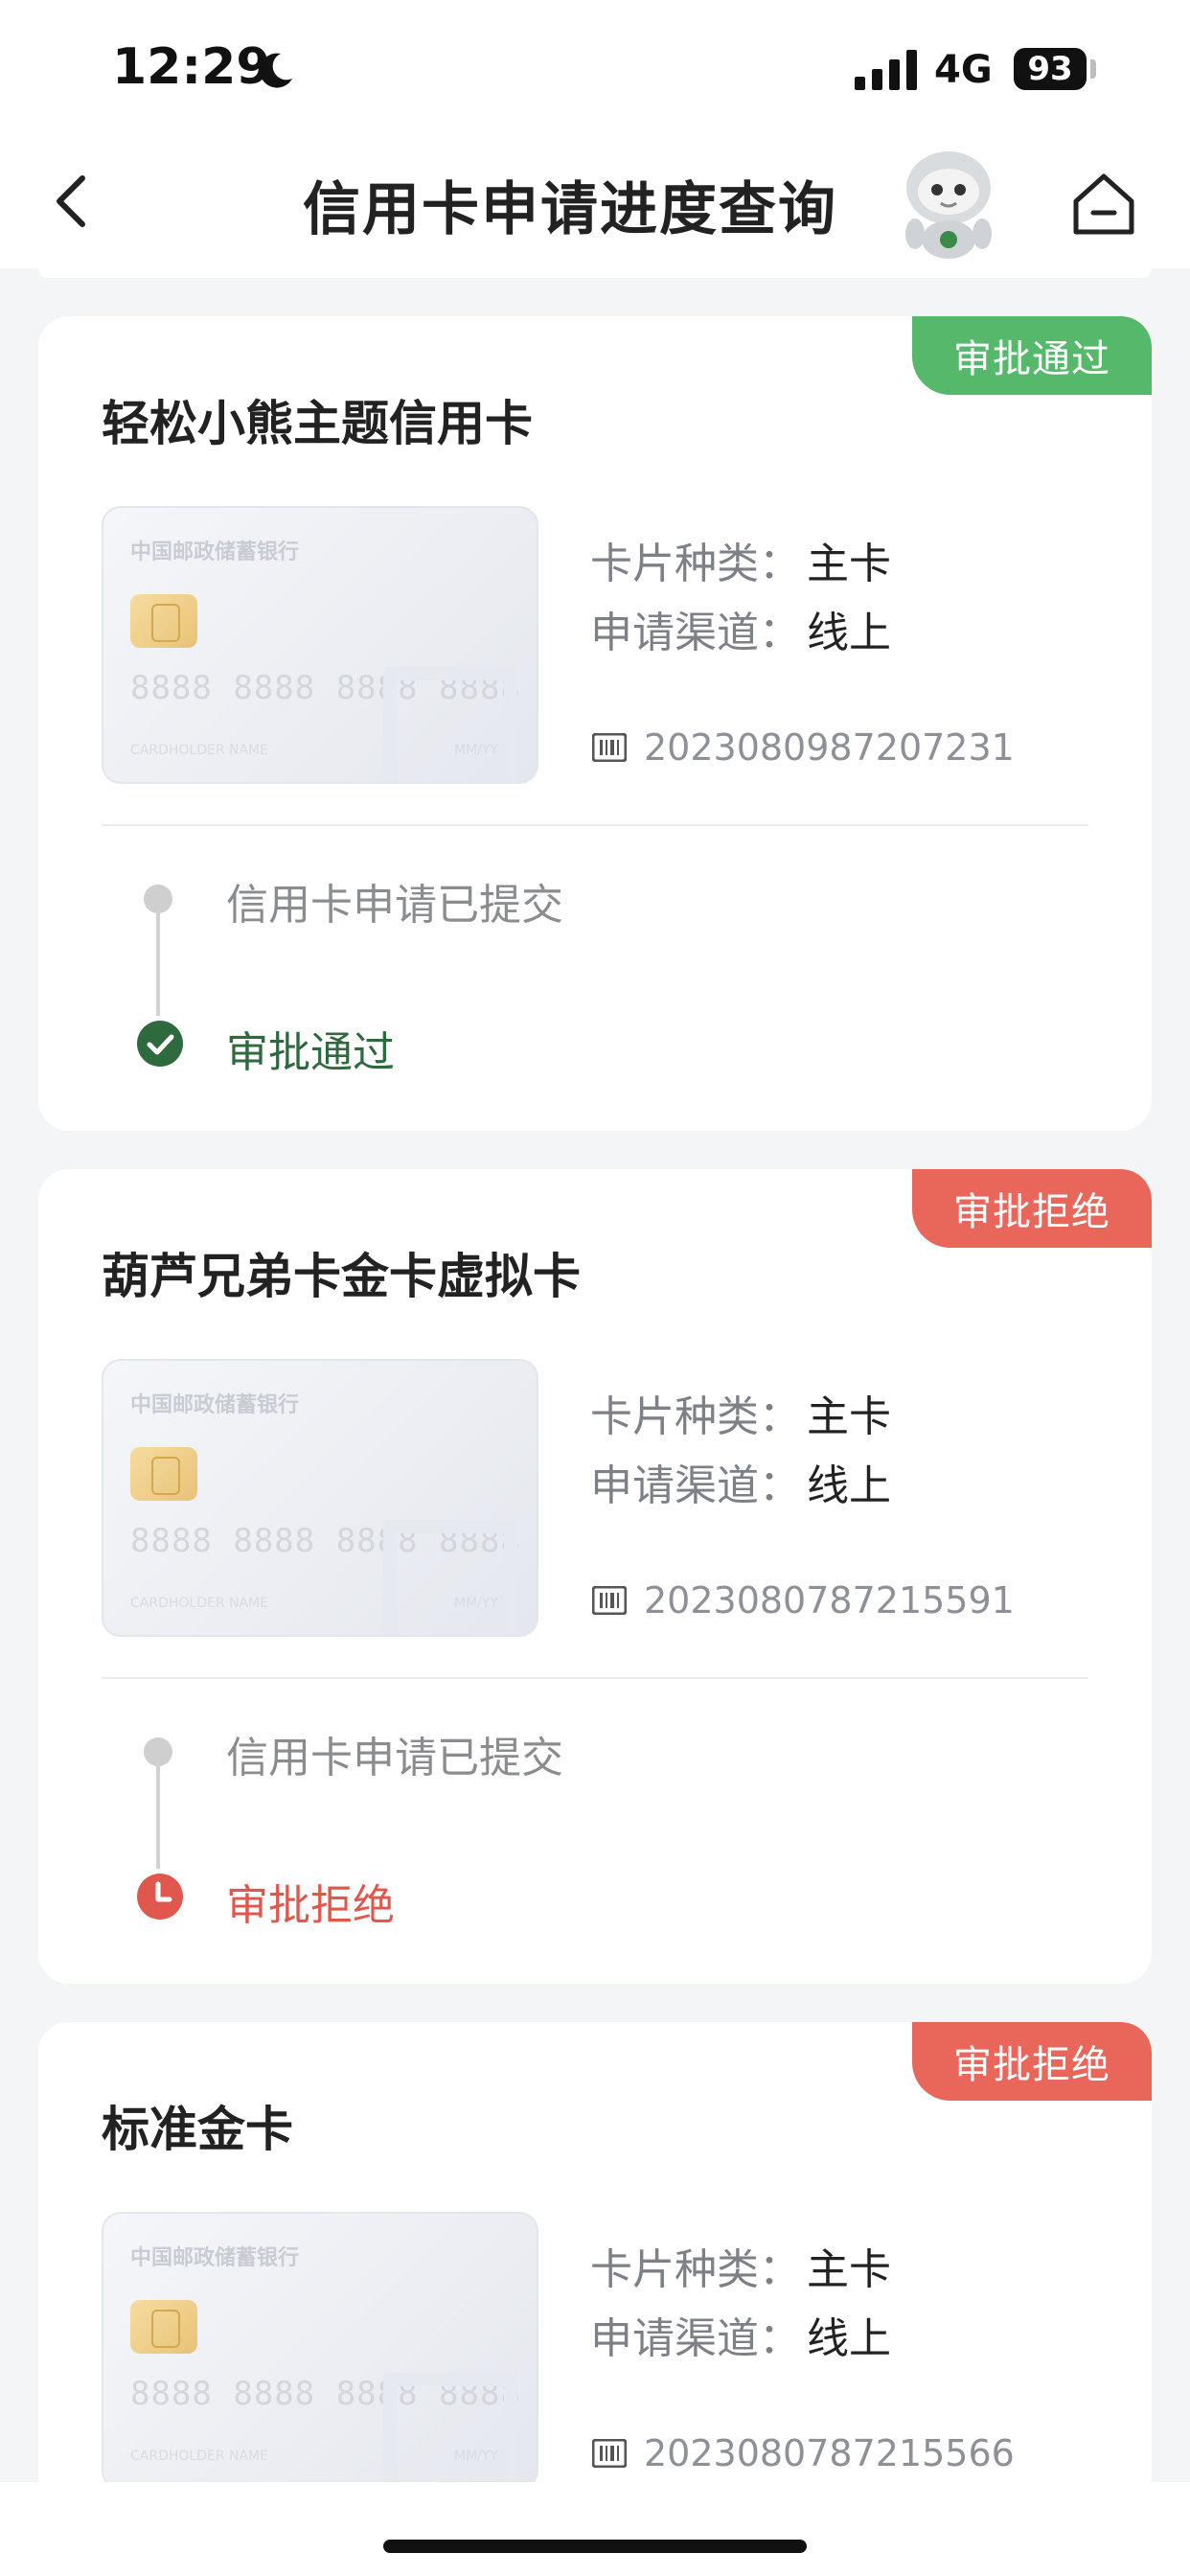 Image resolution: width=1190 pixels, height=2576 pixels. What do you see at coordinates (595, 2546) in the screenshot?
I see `home-indicator` at bounding box center [595, 2546].